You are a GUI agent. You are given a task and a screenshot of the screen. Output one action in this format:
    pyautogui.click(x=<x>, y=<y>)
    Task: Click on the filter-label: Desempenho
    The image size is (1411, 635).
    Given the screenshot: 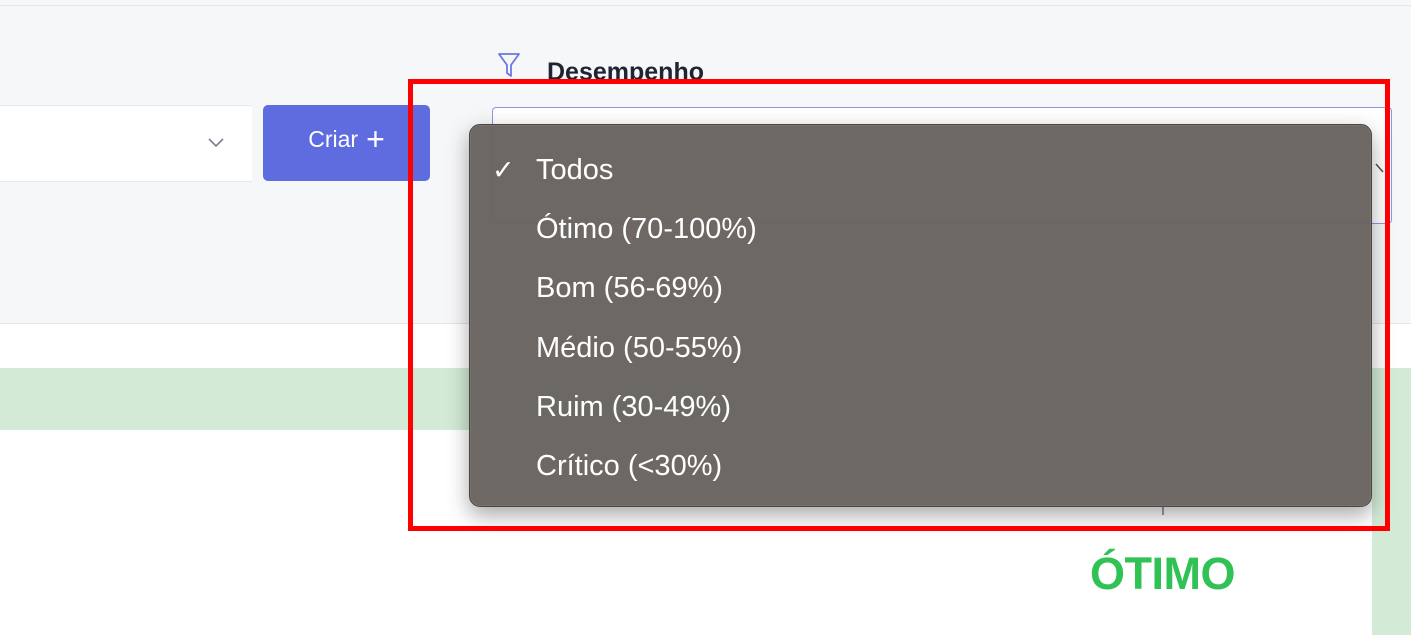 What is the action you would take?
    pyautogui.click(x=625, y=69)
    